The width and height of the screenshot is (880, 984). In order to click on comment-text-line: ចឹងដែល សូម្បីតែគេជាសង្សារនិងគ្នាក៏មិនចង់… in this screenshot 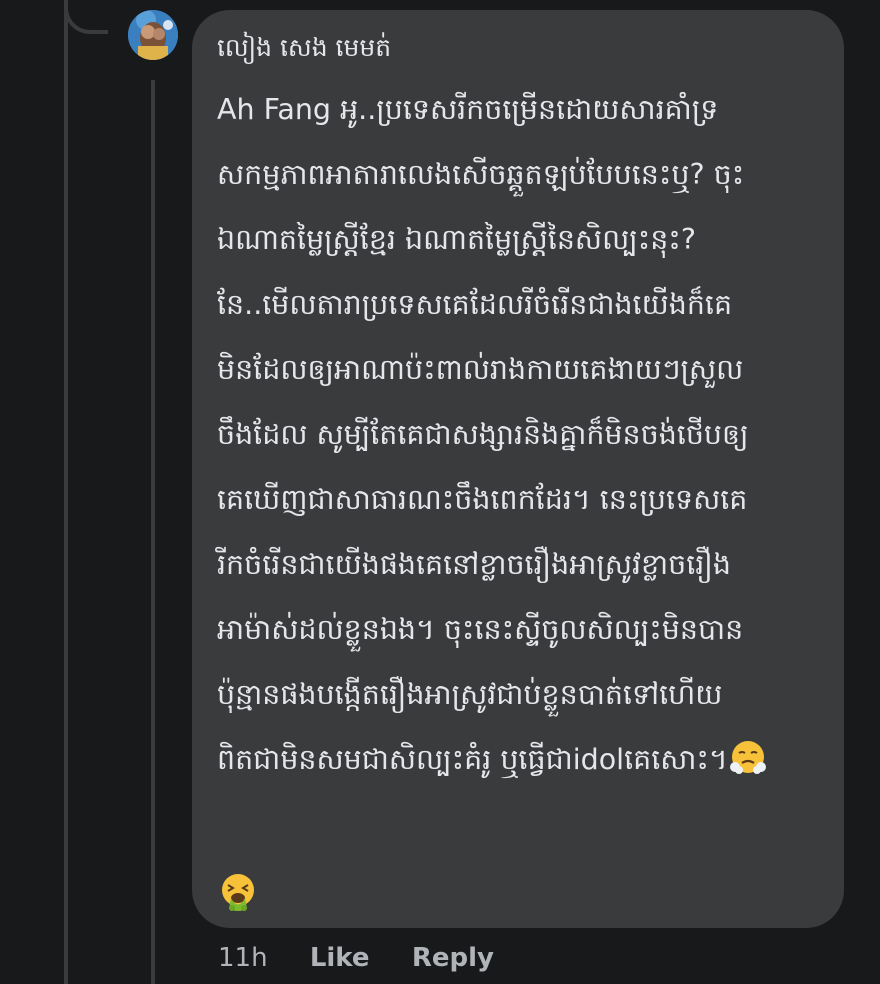, I will do `click(483, 434)`.